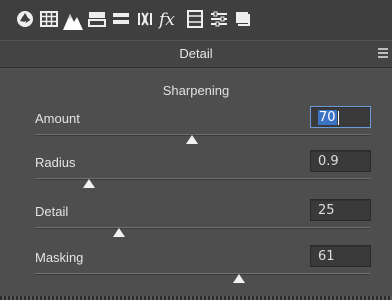 The width and height of the screenshot is (392, 300). Describe the element at coordinates (243, 19) in the screenshot. I see `presets-icon` at that location.